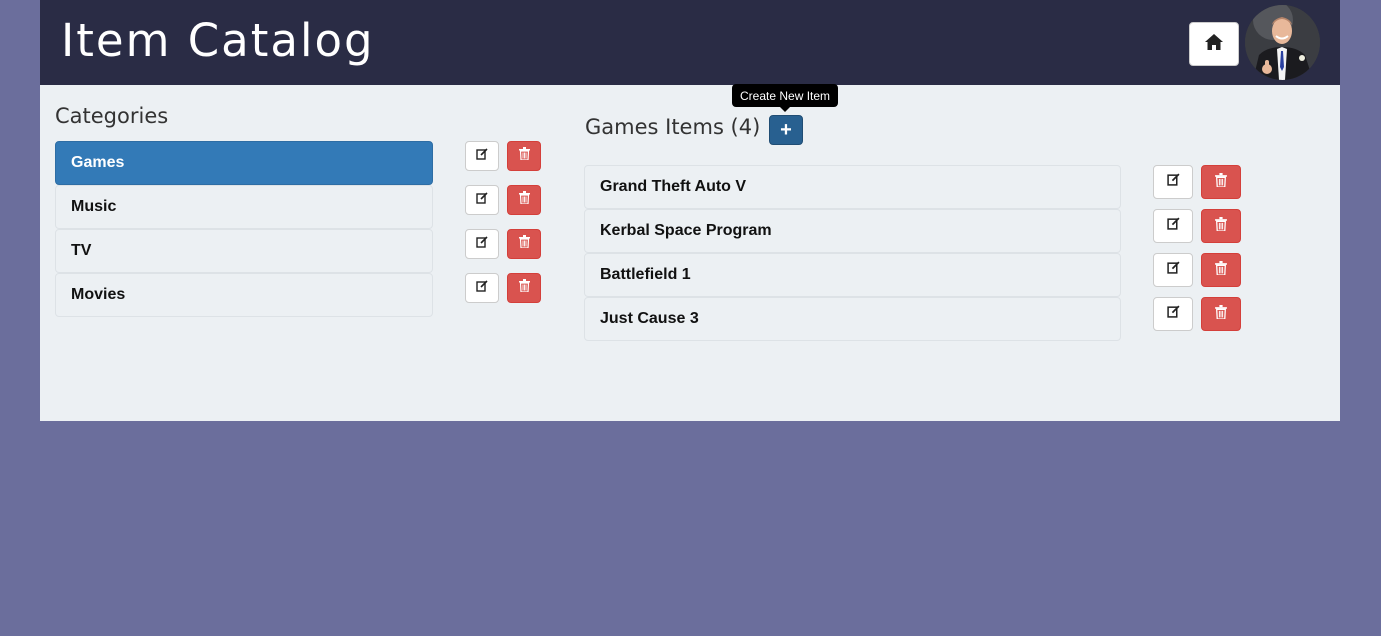  Describe the element at coordinates (98, 162) in the screenshot. I see `category-label: Games` at that location.